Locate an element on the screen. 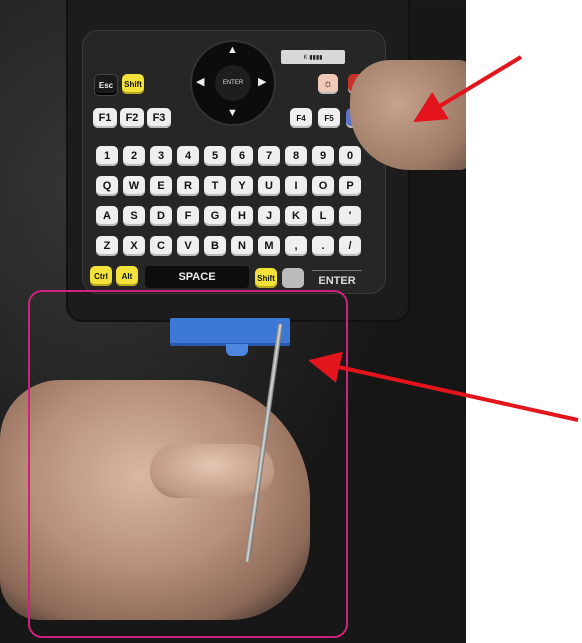 This screenshot has width=582, height=643. key-v: V is located at coordinates (188, 246).